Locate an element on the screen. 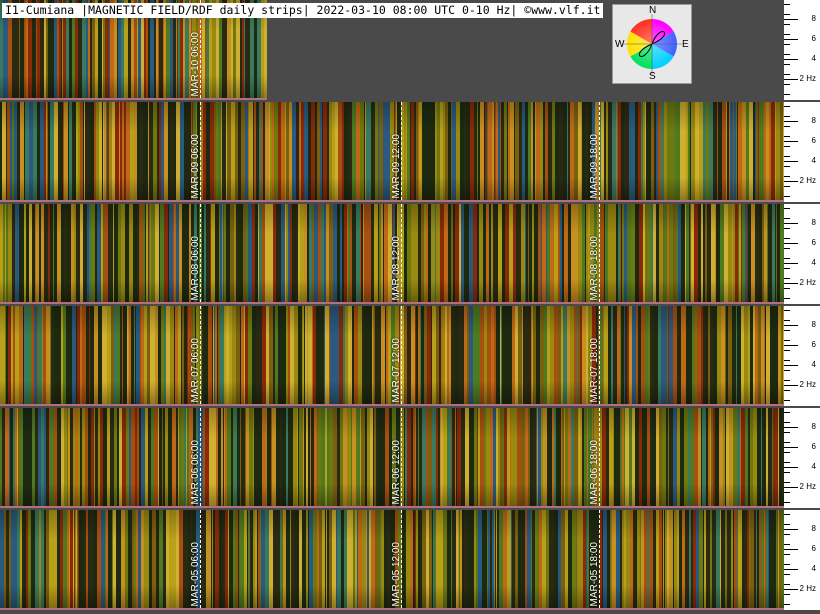 This screenshot has height=614, width=820. time-marker: MAR-05 12:00 is located at coordinates (396, 559).